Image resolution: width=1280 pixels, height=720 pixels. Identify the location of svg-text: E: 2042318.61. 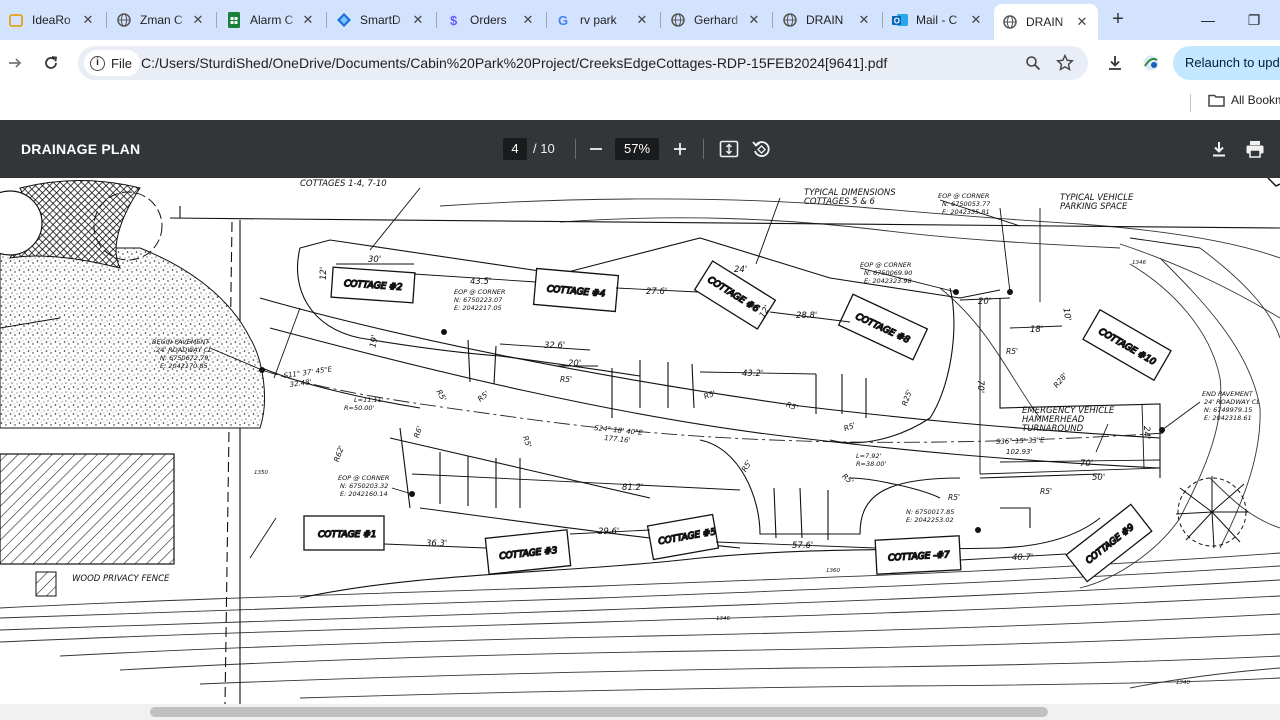
(1228, 418).